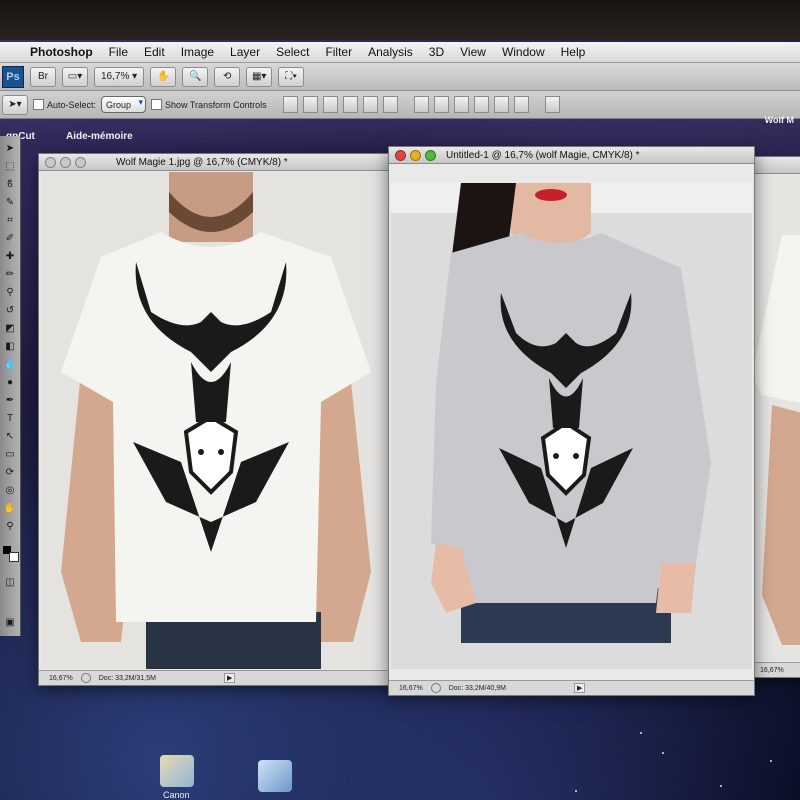 The image size is (800, 800). I want to click on menu-view: View, so click(473, 52).